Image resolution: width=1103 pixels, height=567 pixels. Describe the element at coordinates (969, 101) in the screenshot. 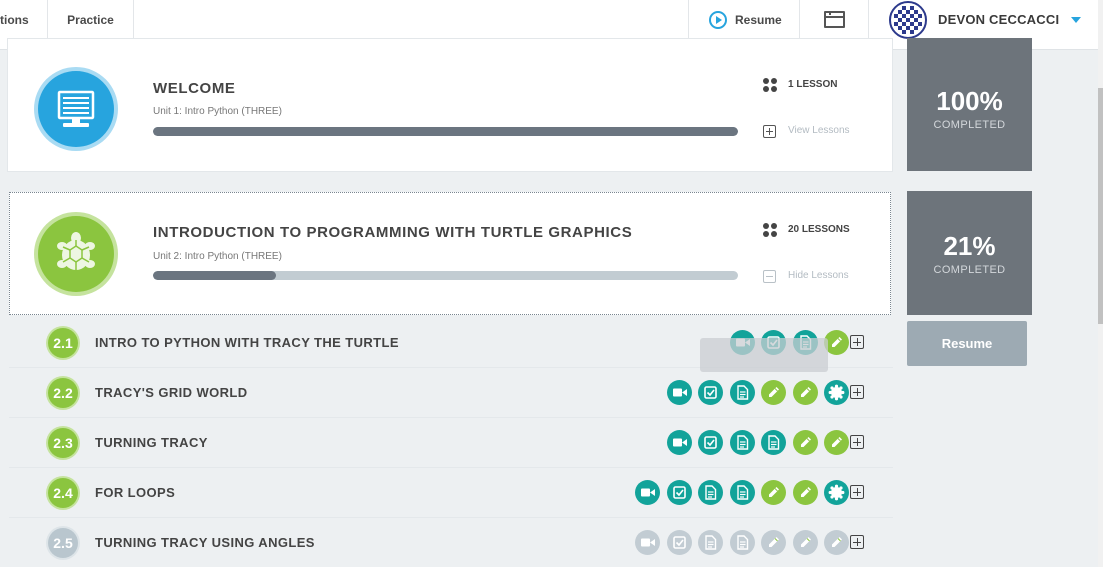

I see `completion-percent: 100%` at that location.